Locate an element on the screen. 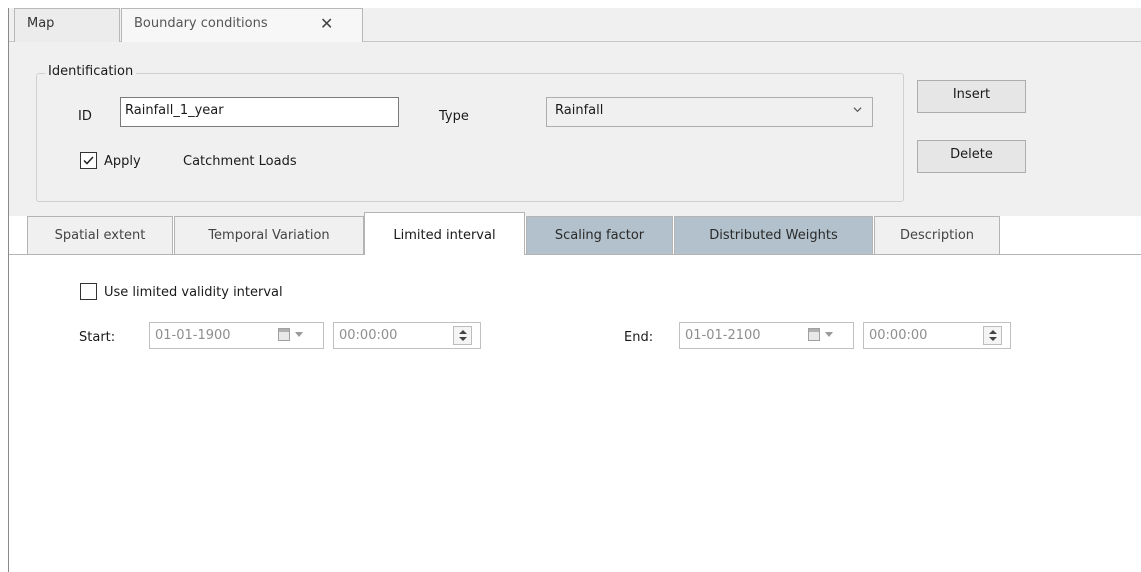 The width and height of the screenshot is (1141, 572). start-label: Start: is located at coordinates (97, 337).